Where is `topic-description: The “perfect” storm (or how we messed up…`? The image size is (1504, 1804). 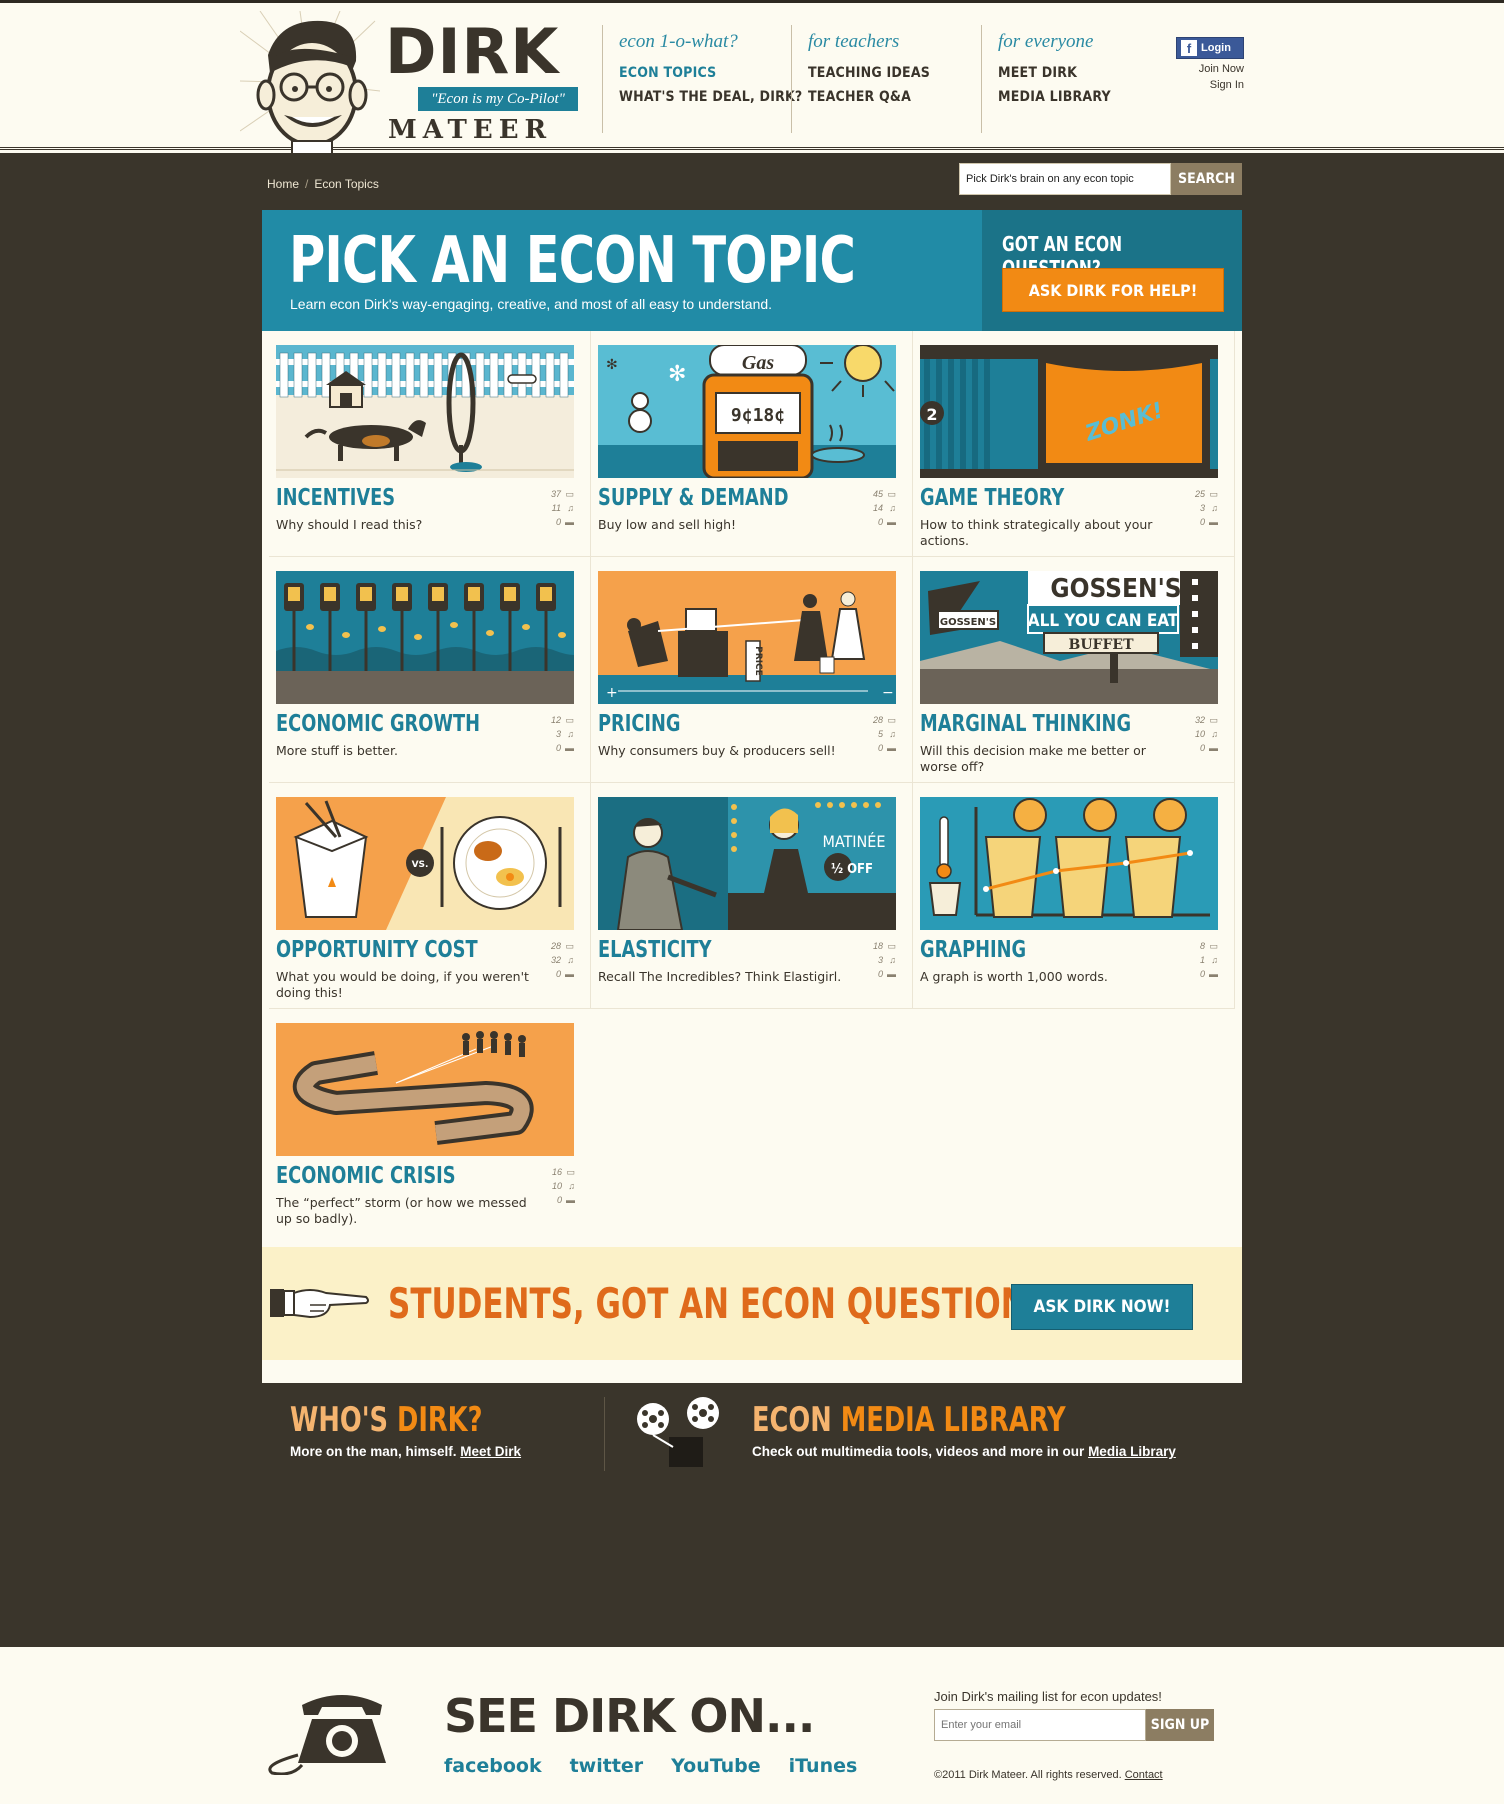
topic-description: The “perfect” storm (or how we messed up… is located at coordinates (401, 1210).